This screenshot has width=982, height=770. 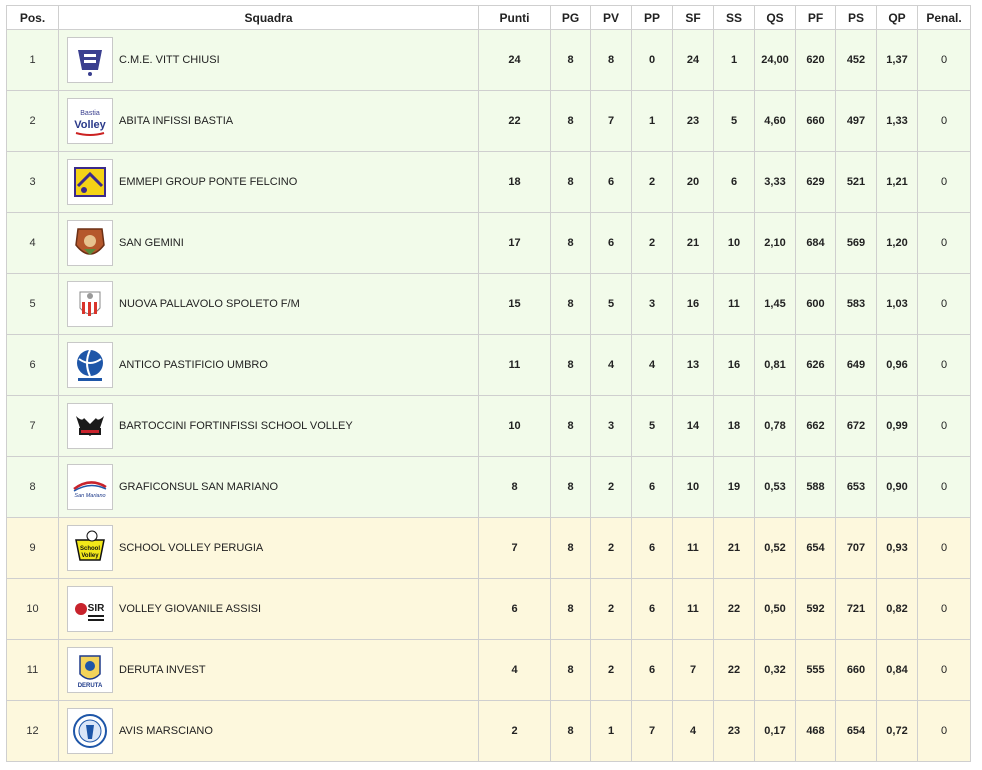 I want to click on pg-cell: 8, so click(x=570, y=60).